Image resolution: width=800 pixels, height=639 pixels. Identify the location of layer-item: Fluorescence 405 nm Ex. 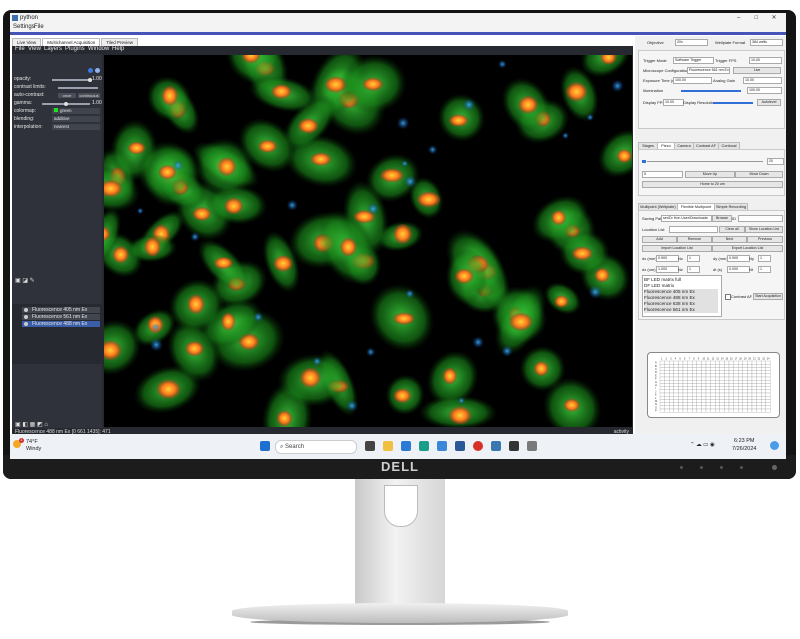
(61, 310).